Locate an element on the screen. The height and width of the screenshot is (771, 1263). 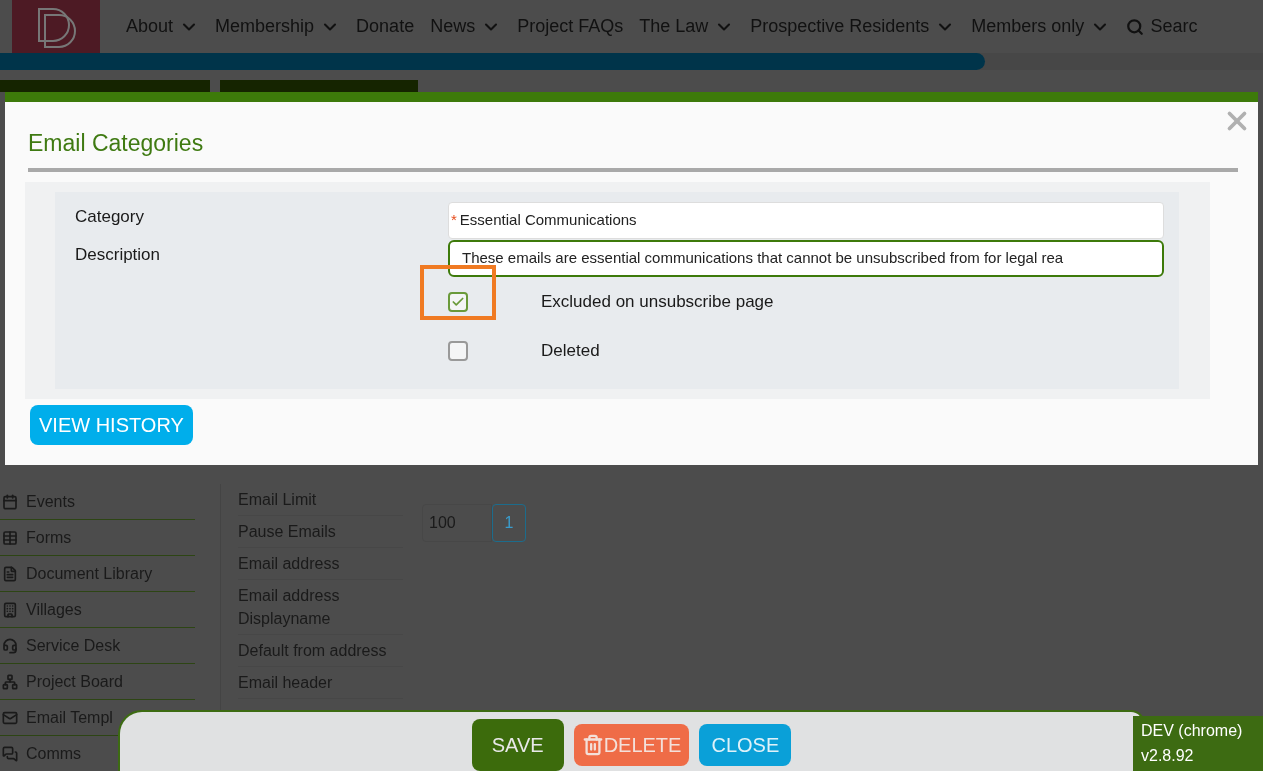
network-icon is located at coordinates (10, 681).